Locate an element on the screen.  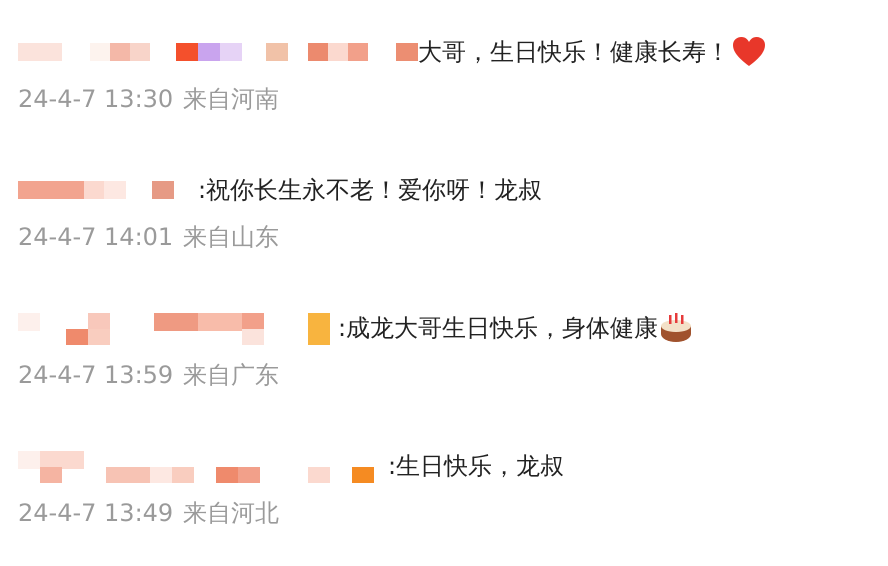
comment-time: 24-4-7 14:01 is located at coordinates (96, 237).